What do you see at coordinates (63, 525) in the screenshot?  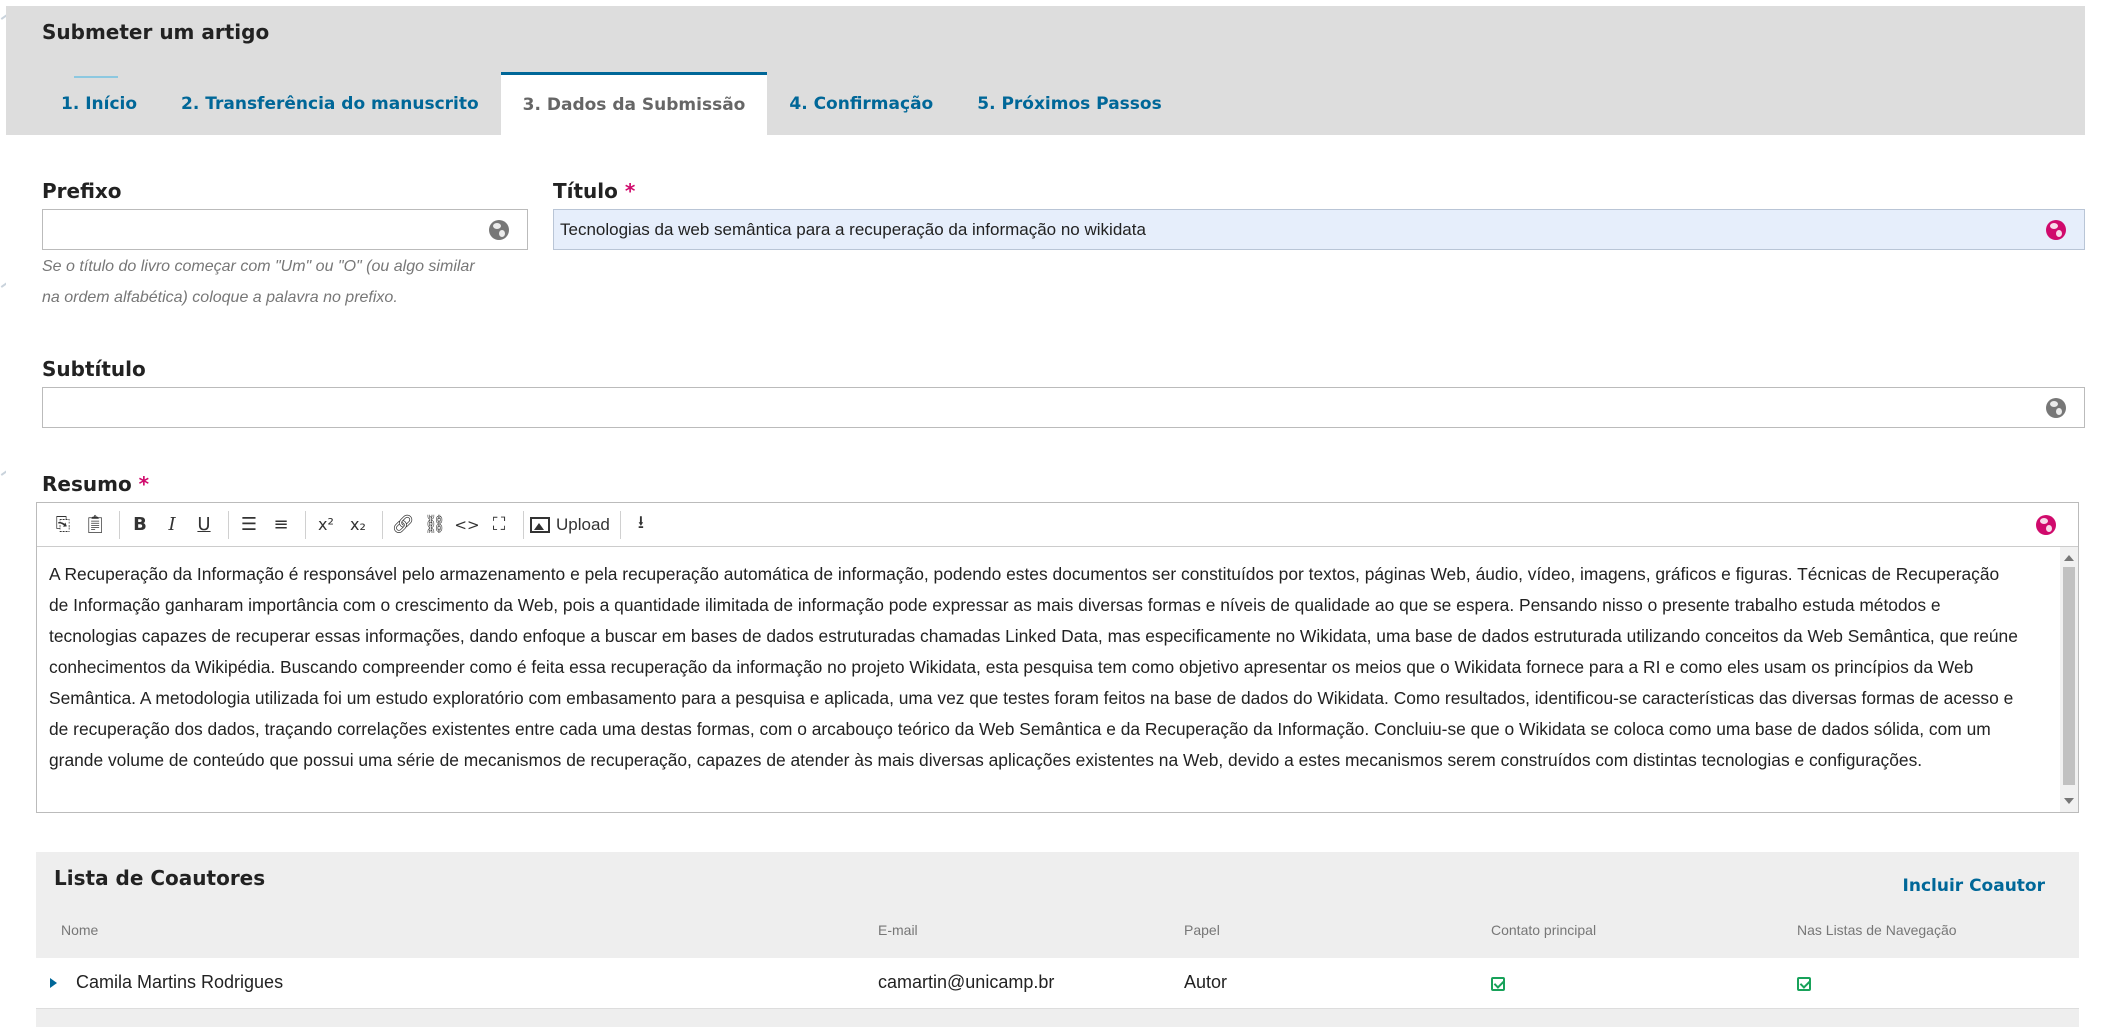 I see `copy-icon: ⎘` at bounding box center [63, 525].